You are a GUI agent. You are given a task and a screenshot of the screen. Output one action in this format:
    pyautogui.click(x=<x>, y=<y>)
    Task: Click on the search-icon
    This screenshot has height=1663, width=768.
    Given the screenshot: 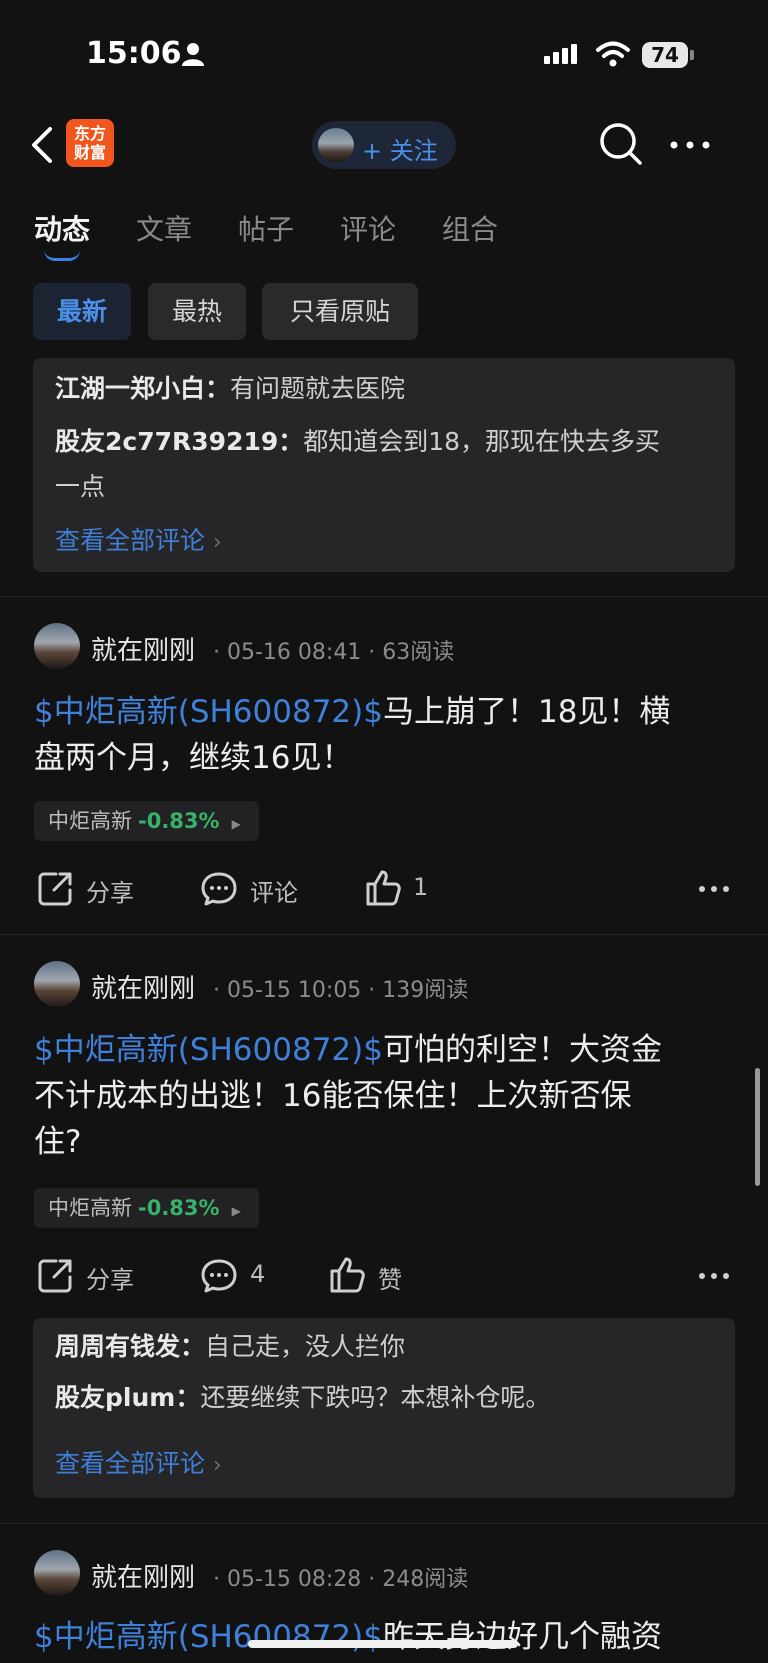 What is the action you would take?
    pyautogui.click(x=621, y=144)
    